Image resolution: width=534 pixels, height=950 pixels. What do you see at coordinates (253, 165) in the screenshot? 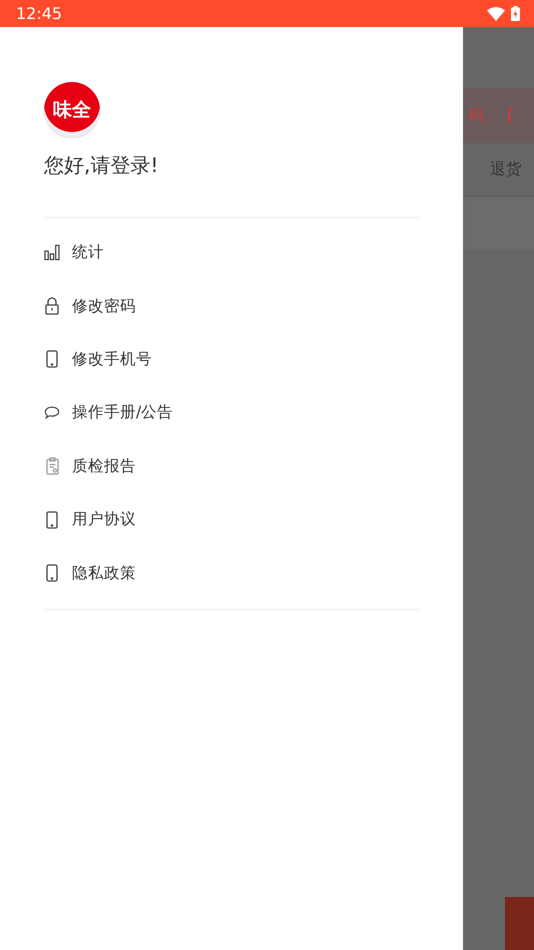
I see `login-greeting: 您好,请登录!` at bounding box center [253, 165].